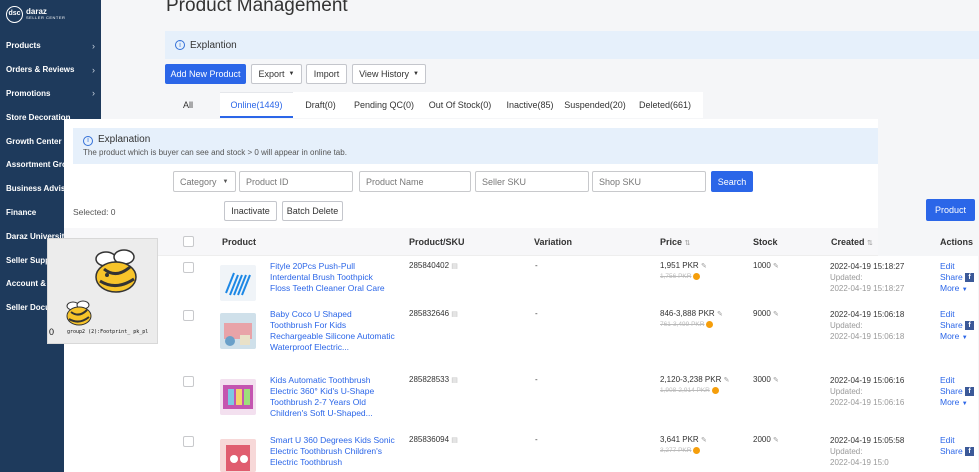  What do you see at coordinates (460, 105) in the screenshot?
I see `tab-out-of-stock: Out Of Stock(0)` at bounding box center [460, 105].